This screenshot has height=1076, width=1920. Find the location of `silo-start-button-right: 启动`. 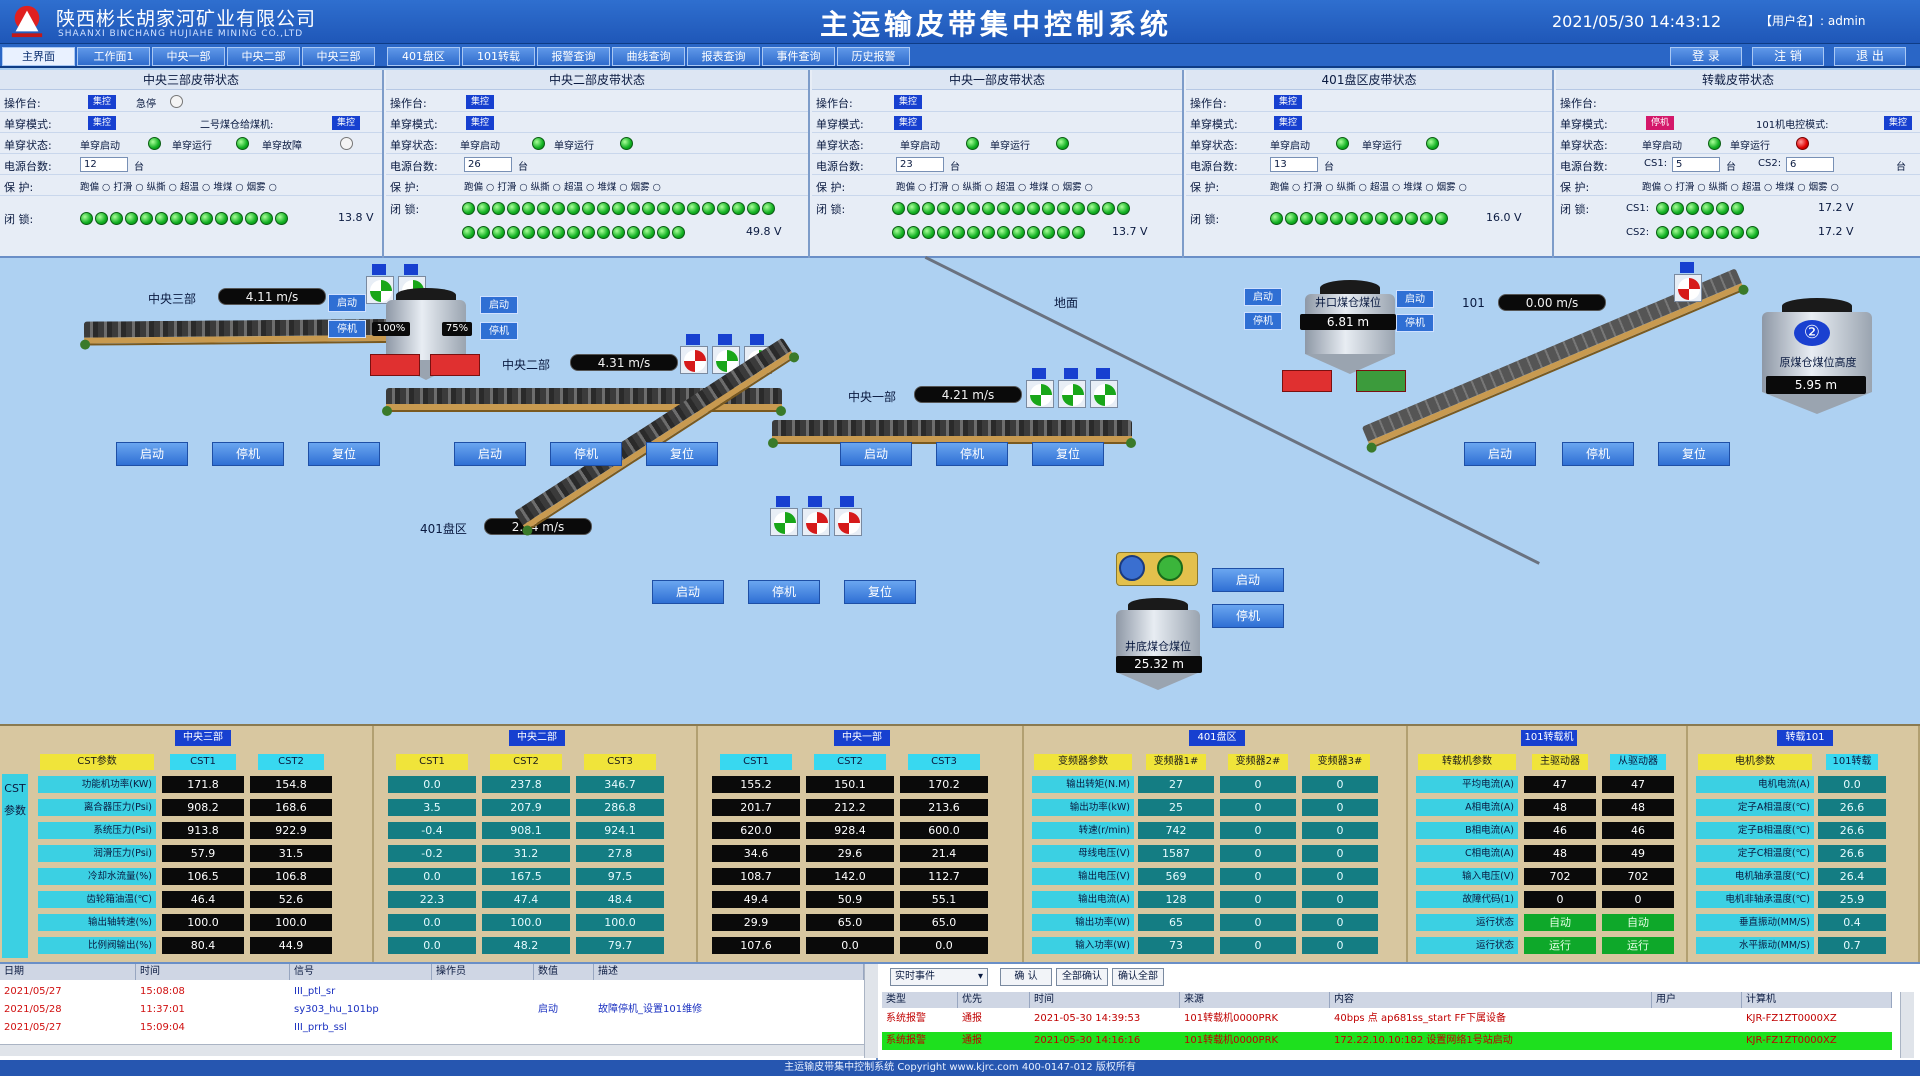

silo-start-button-right: 启动 is located at coordinates (499, 305).